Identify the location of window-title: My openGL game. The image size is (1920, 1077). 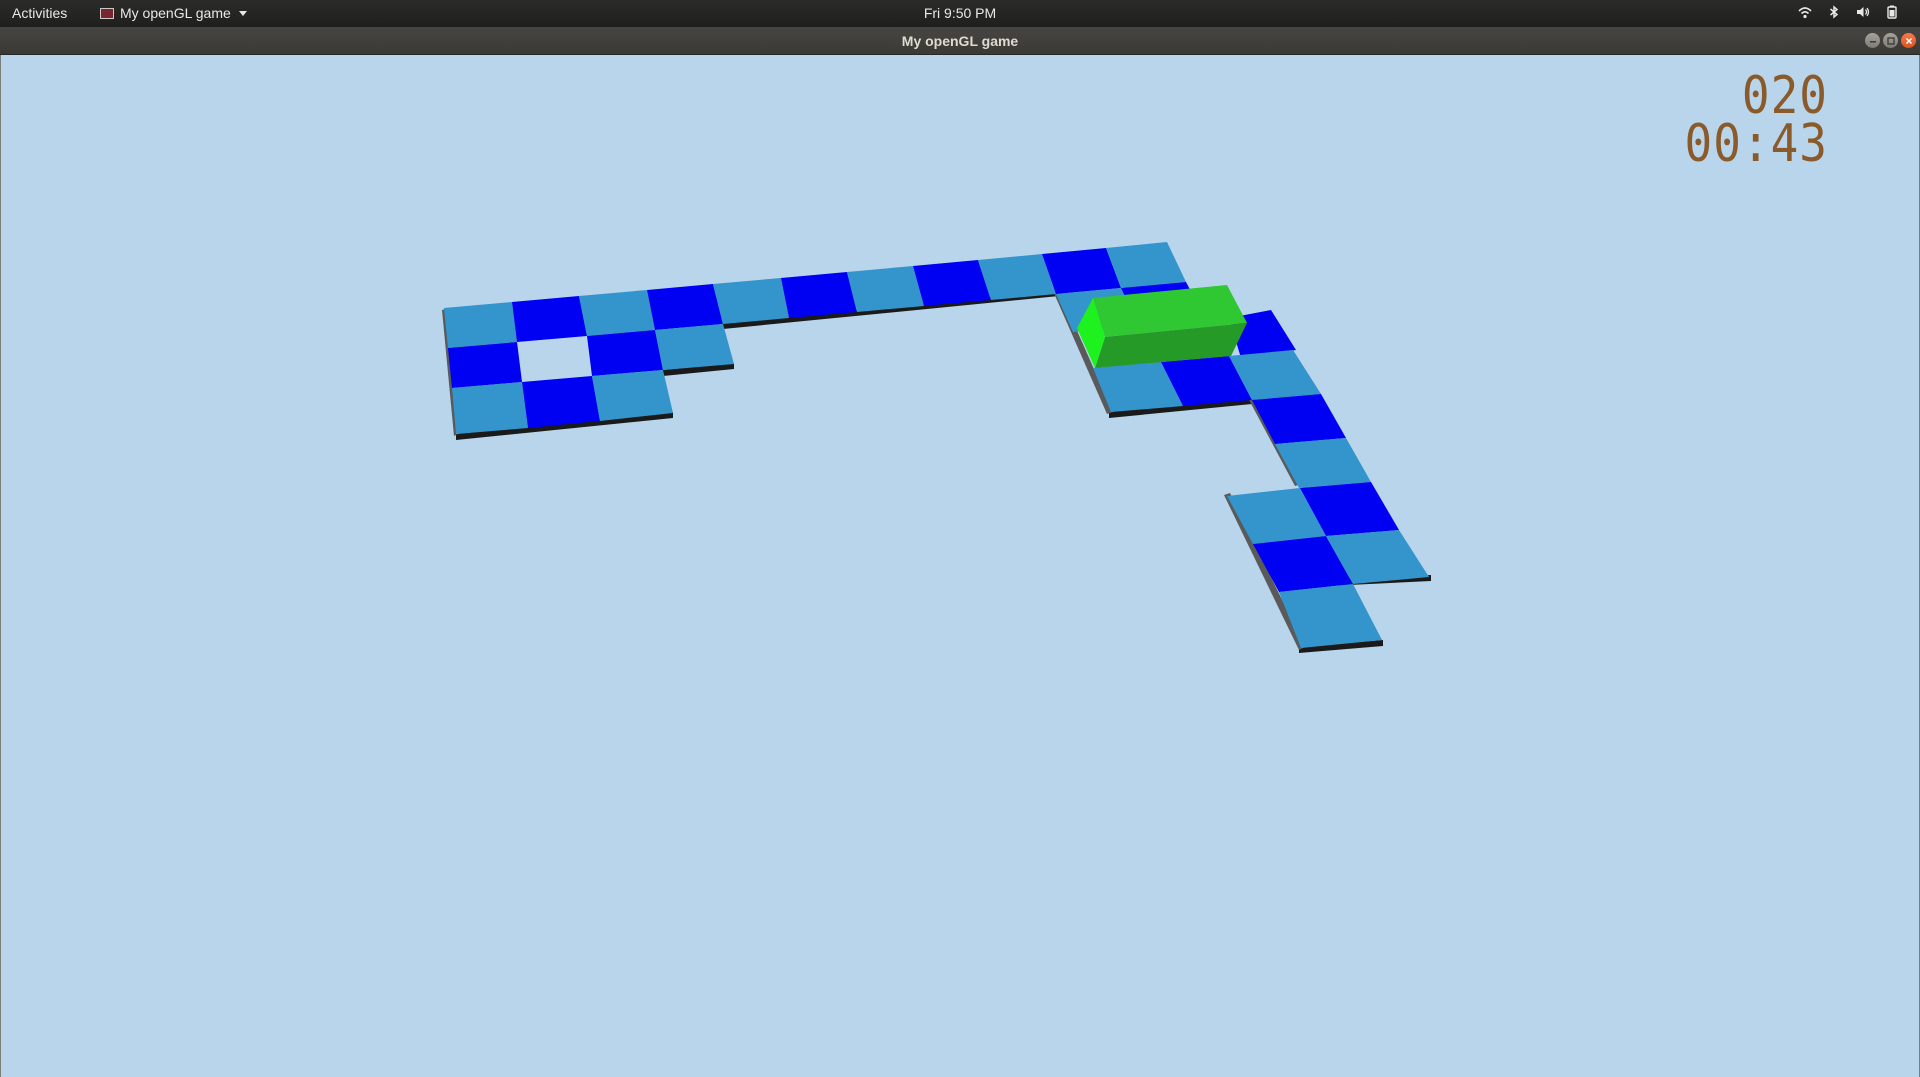
(960, 41).